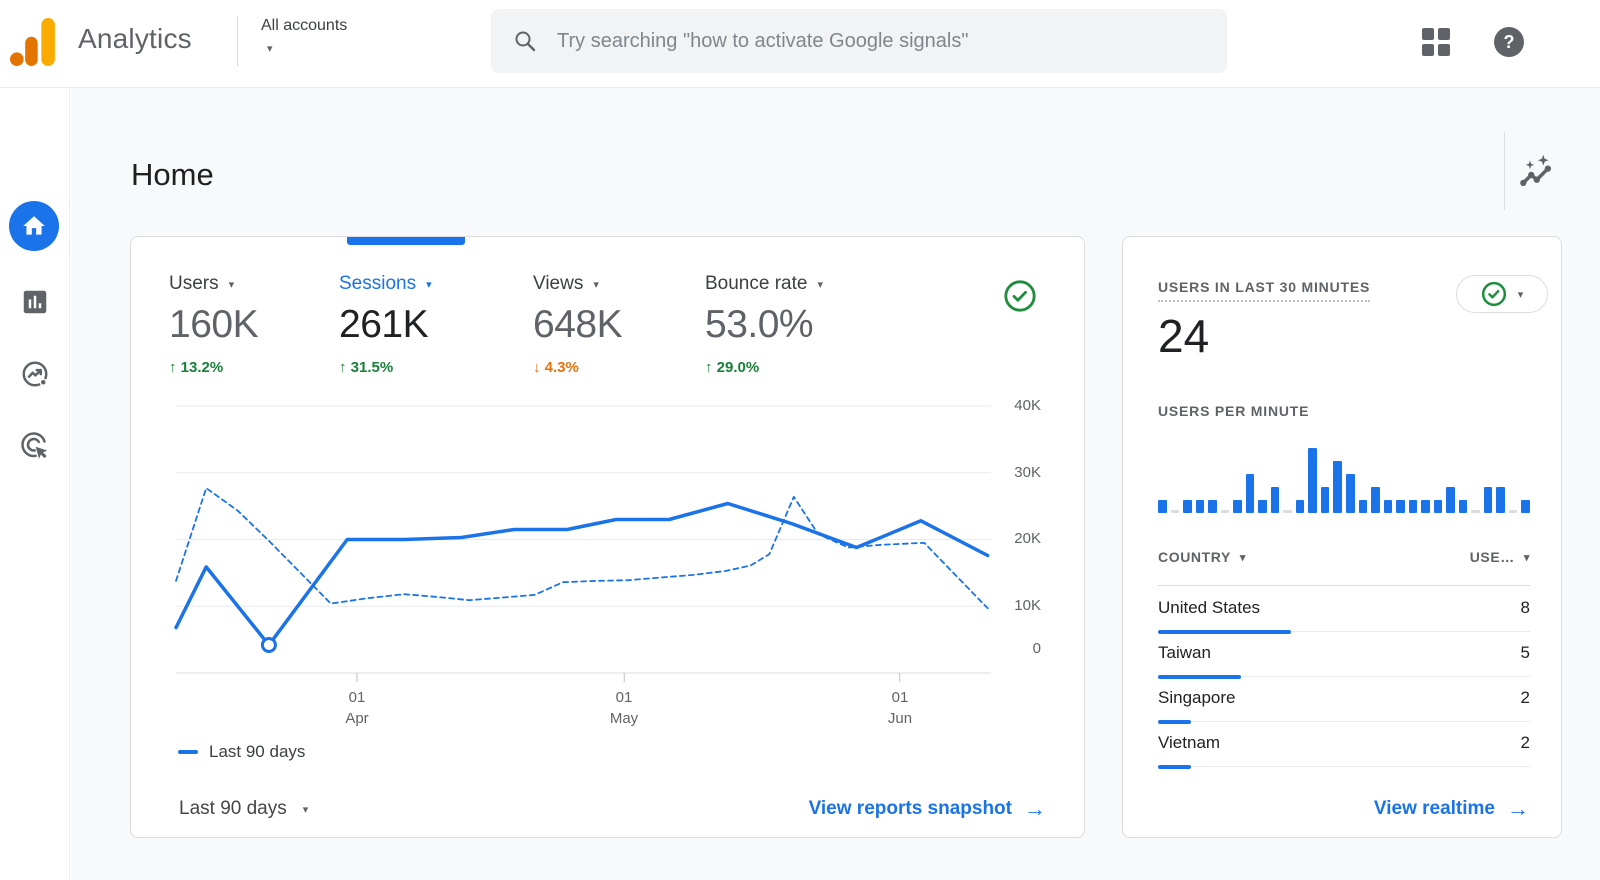  What do you see at coordinates (1027, 405) in the screenshot?
I see `y-axis-tick: 40K` at bounding box center [1027, 405].